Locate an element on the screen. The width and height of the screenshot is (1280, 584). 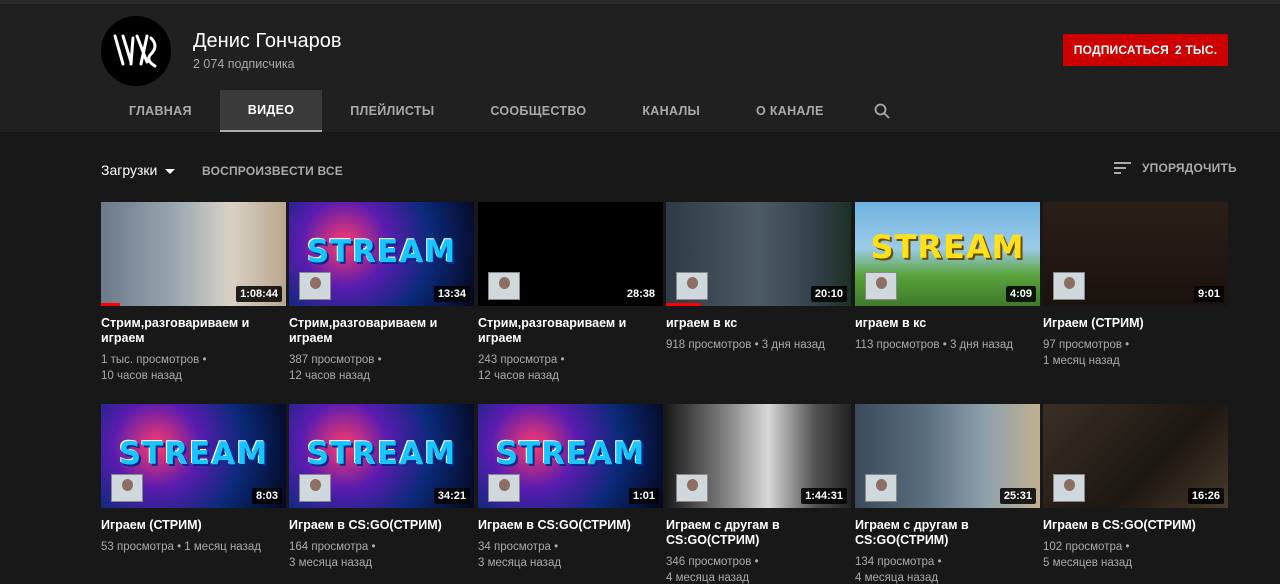
video-duration: 1:01 is located at coordinates (643, 496).